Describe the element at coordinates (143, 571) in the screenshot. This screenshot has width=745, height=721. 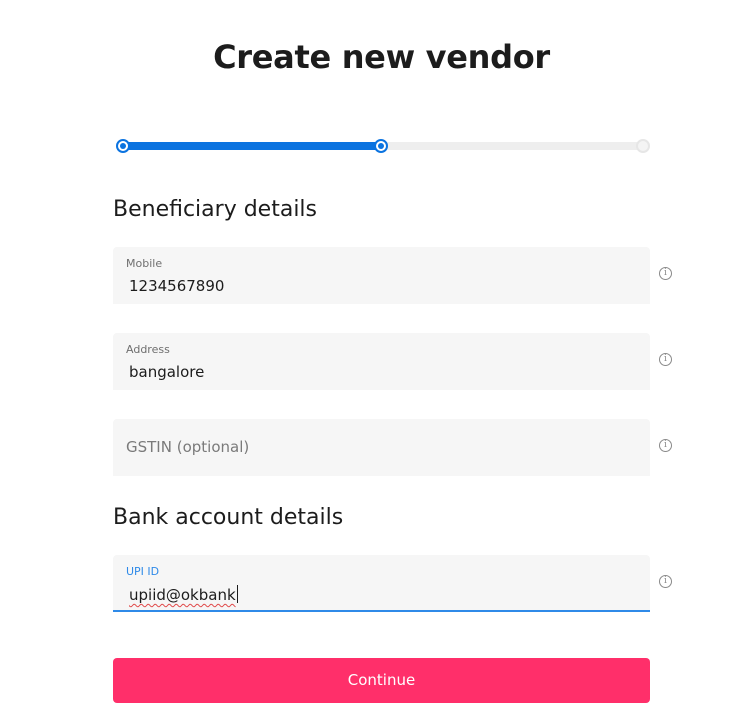
I see `upi-id-label: UPI ID` at that location.